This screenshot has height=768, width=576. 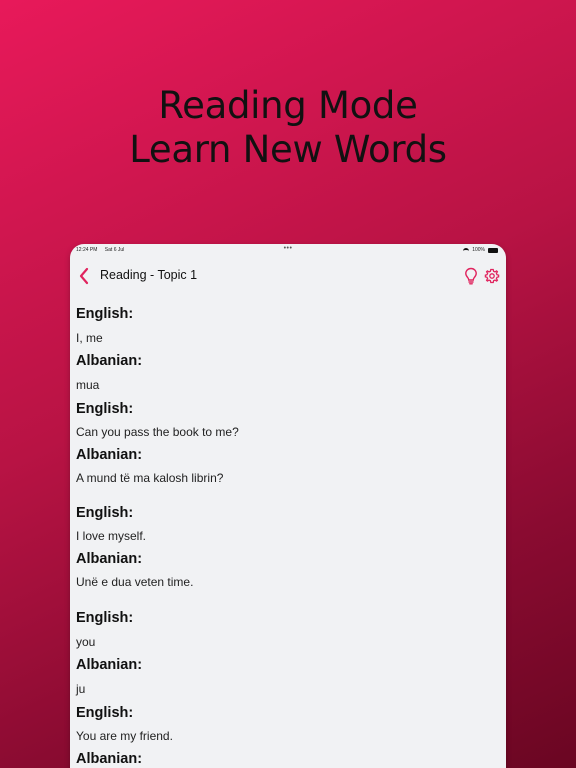 I want to click on albanian-text: mua, so click(x=88, y=385).